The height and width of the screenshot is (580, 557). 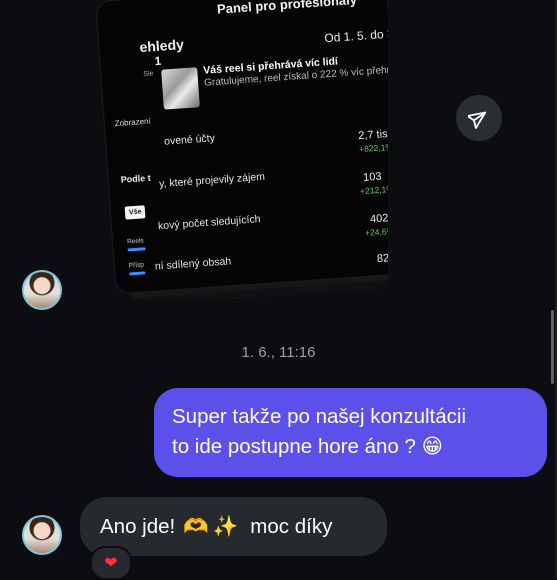 I want to click on send-icon, so click(x=477, y=120).